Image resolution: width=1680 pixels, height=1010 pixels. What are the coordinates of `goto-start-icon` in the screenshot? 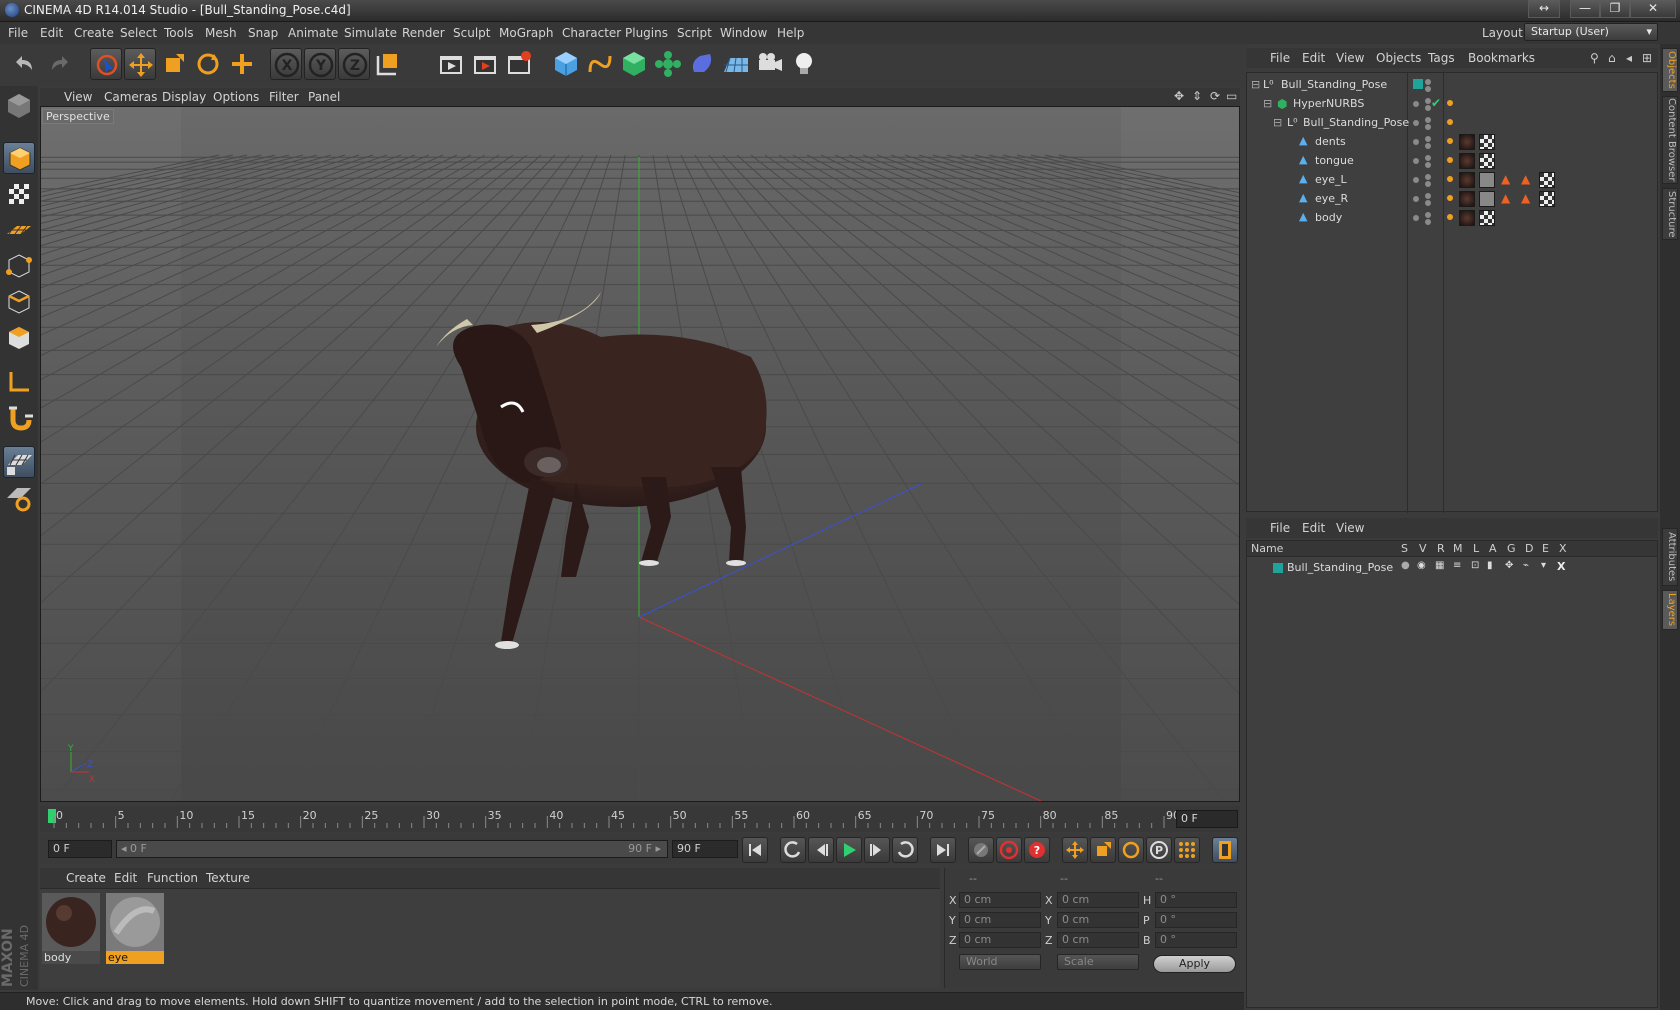 It's located at (755, 850).